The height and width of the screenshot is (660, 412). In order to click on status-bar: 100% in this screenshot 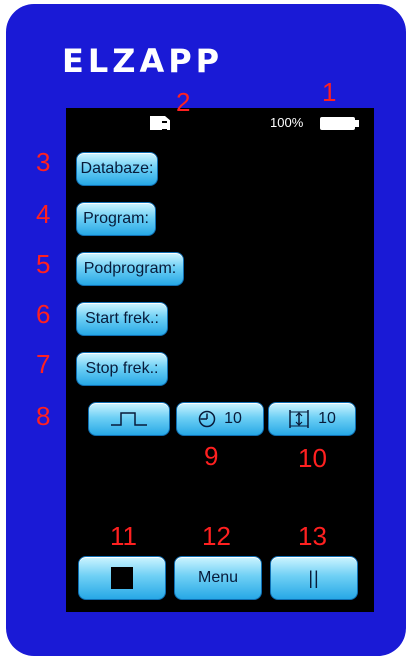, I will do `click(220, 121)`.